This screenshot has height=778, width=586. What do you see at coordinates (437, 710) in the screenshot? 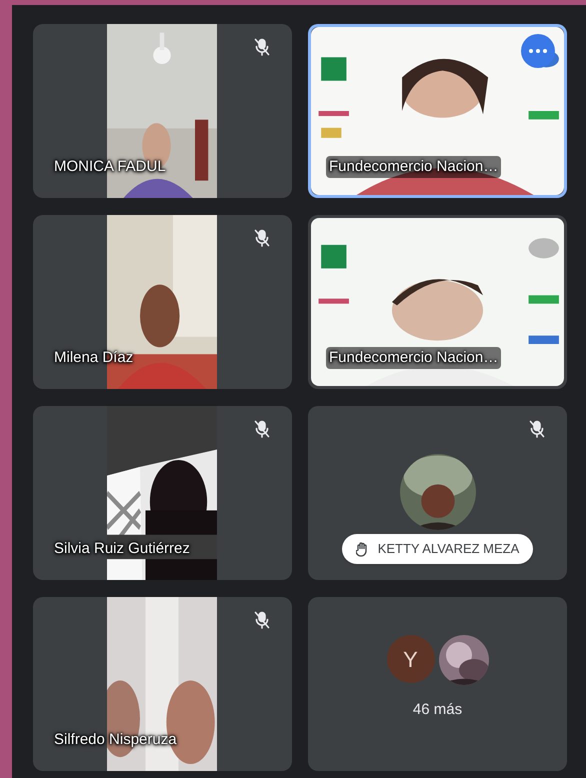
I see `more-count: 46 más` at bounding box center [437, 710].